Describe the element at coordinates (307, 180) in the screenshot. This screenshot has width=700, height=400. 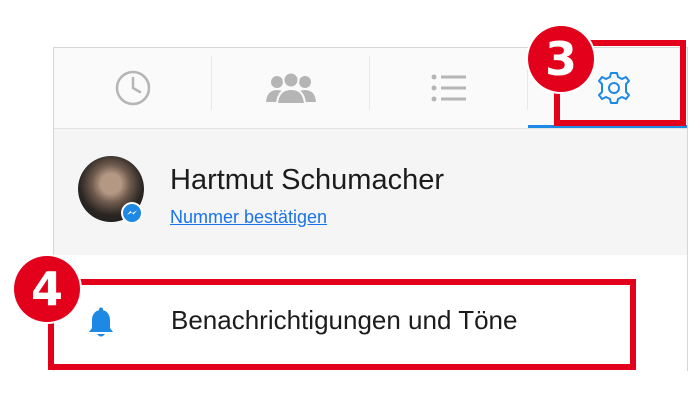
I see `profile-name: Hartmut Schumacher` at that location.